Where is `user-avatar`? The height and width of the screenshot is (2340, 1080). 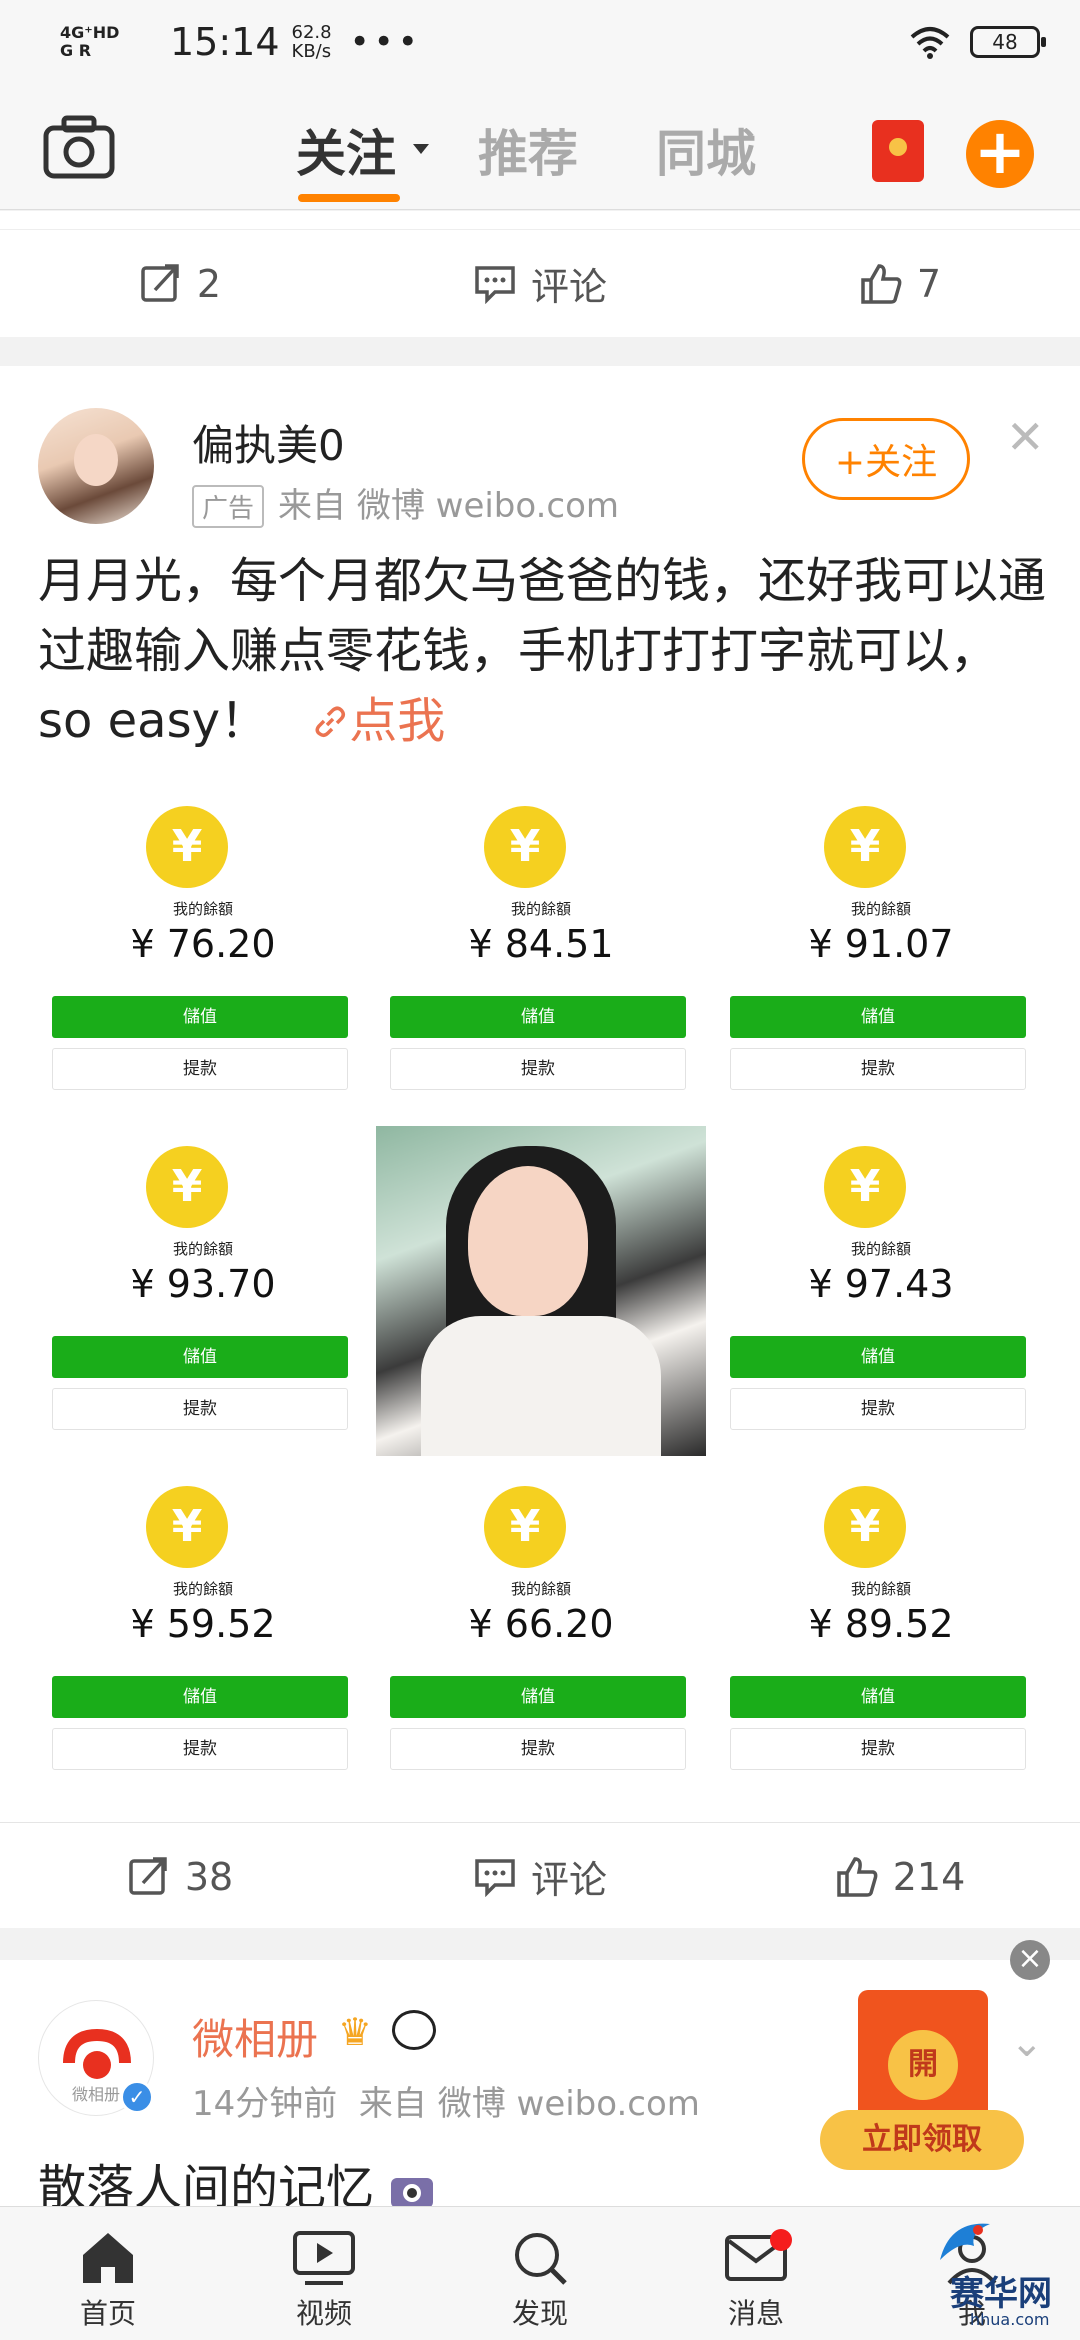
user-avatar is located at coordinates (96, 466).